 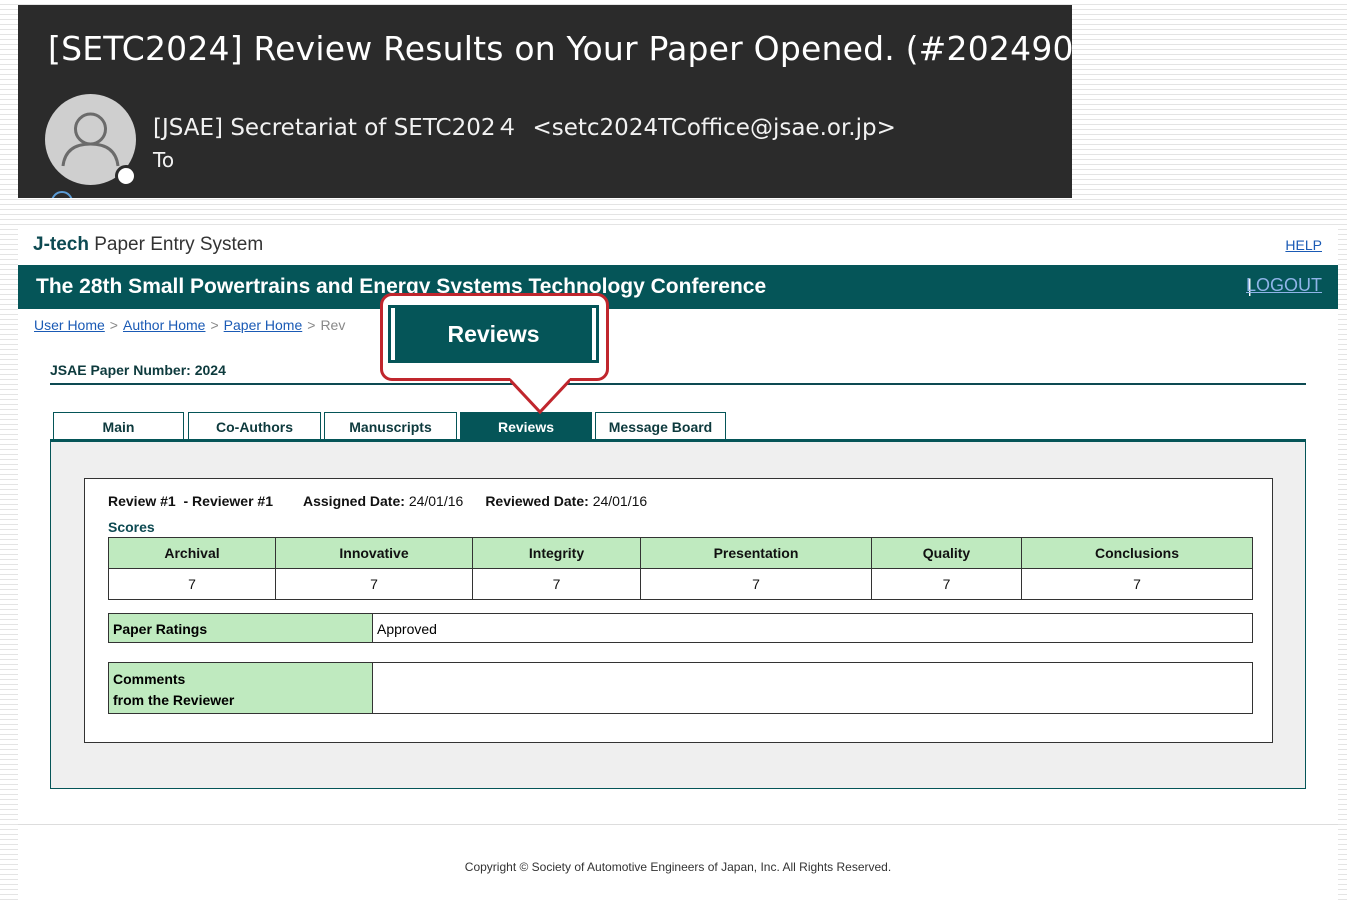 I want to click on breadcrumb: User Home > Author Home > Paper Home > Rev, so click(x=189, y=325).